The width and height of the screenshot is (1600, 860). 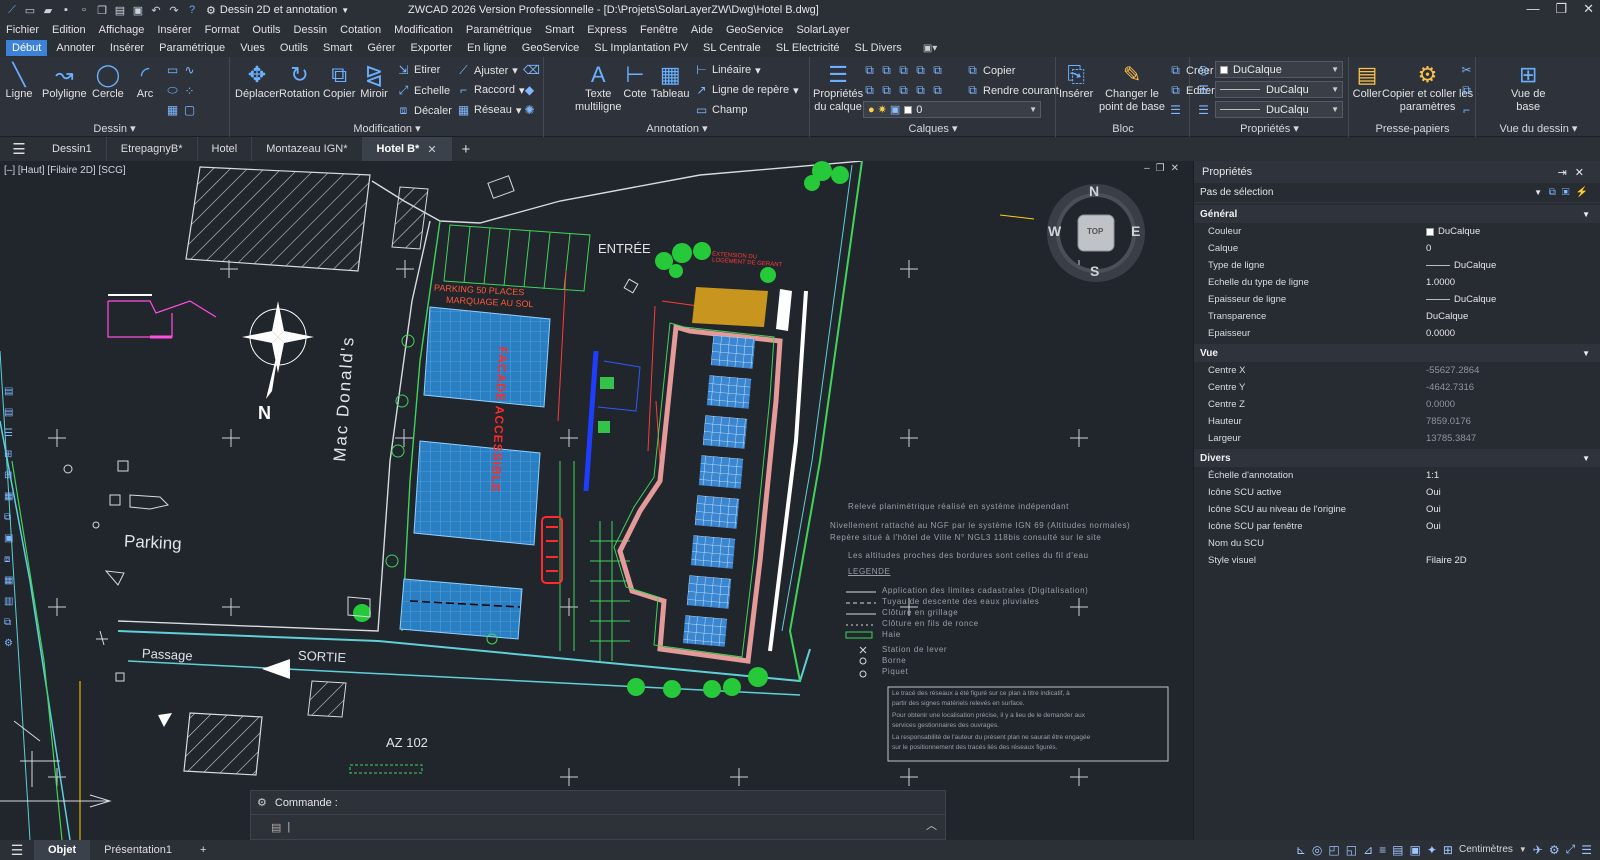 I want to click on save-as-icon: ▫, so click(x=84, y=10).